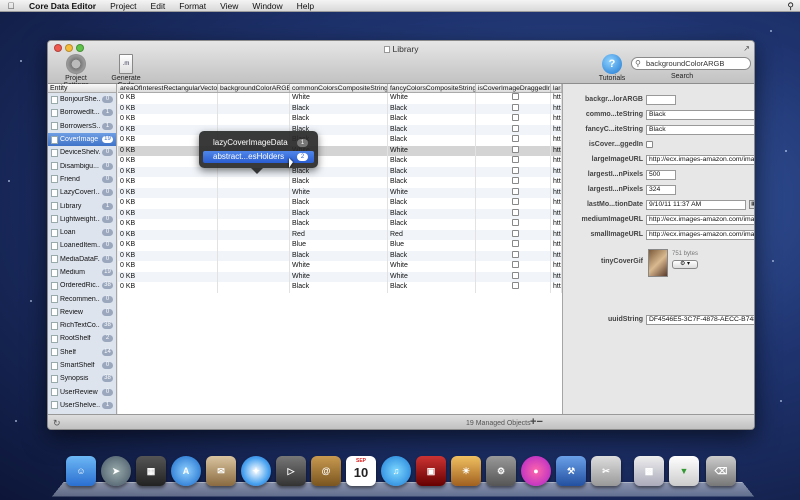 The image size is (800, 500). What do you see at coordinates (254, 88) in the screenshot?
I see `column-header: backgroundColorARGB` at bounding box center [254, 88].